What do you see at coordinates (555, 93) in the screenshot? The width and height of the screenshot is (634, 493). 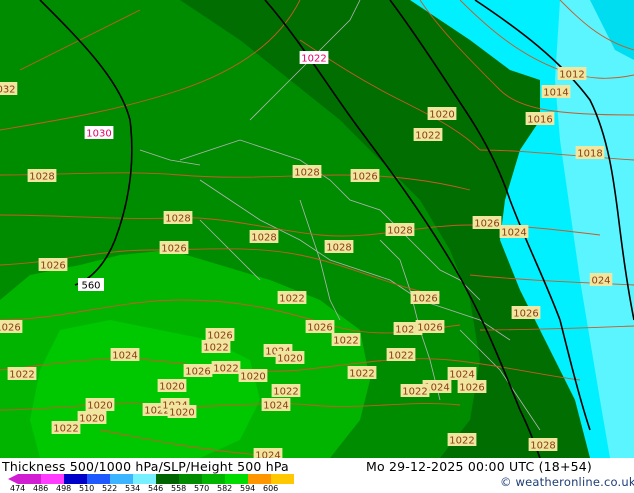 I see `pressure-label-text: 1014` at bounding box center [555, 93].